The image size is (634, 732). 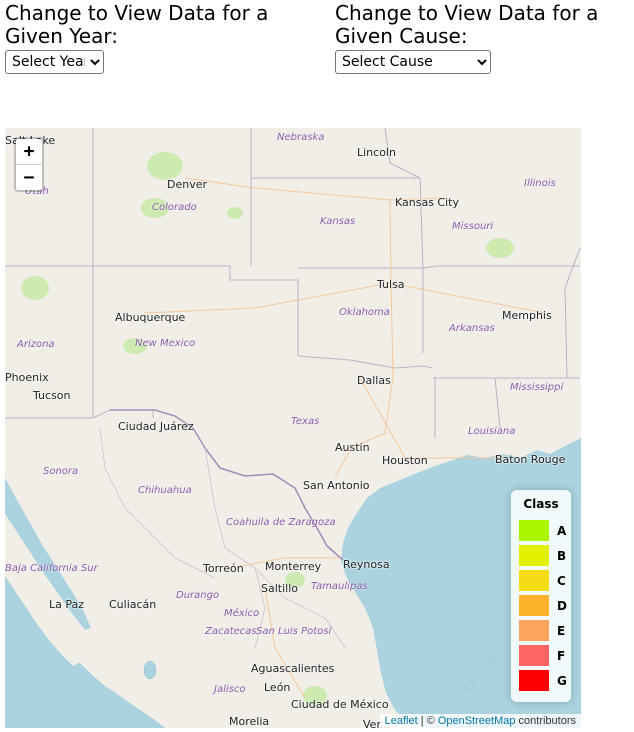 I want to click on legend-item: A, so click(x=543, y=531).